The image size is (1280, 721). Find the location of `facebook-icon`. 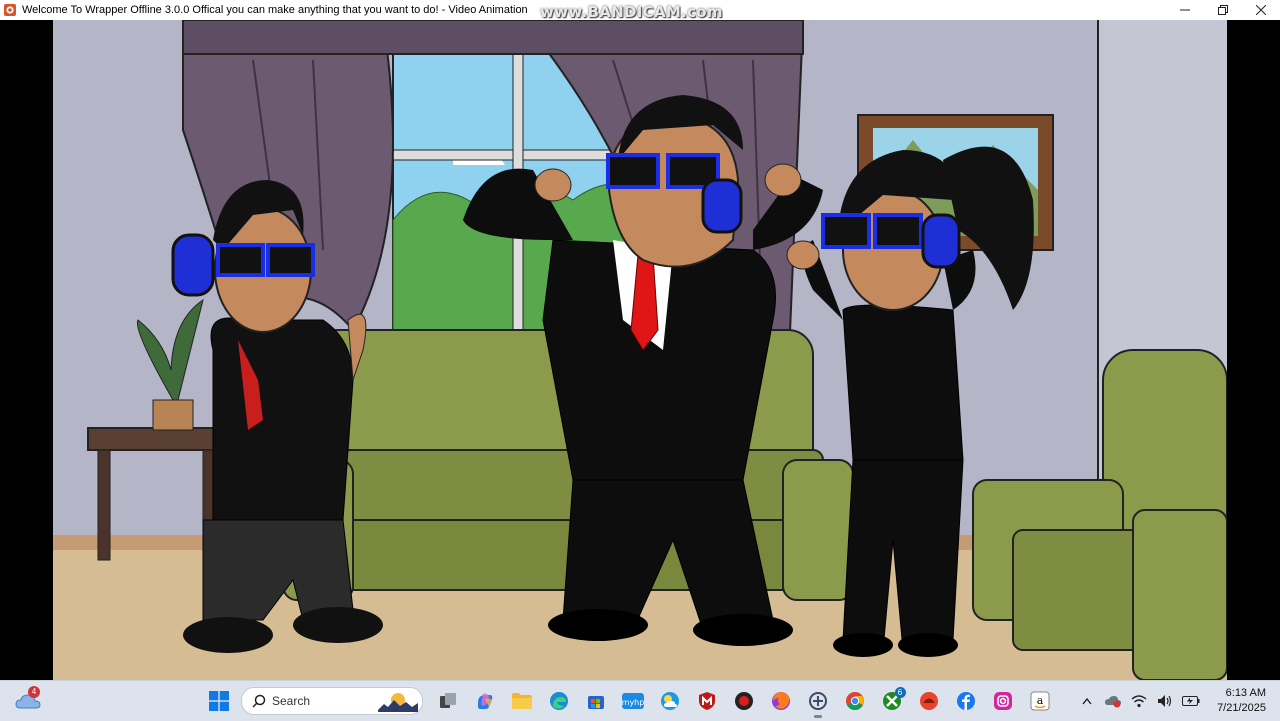

facebook-icon is located at coordinates (965, 701).